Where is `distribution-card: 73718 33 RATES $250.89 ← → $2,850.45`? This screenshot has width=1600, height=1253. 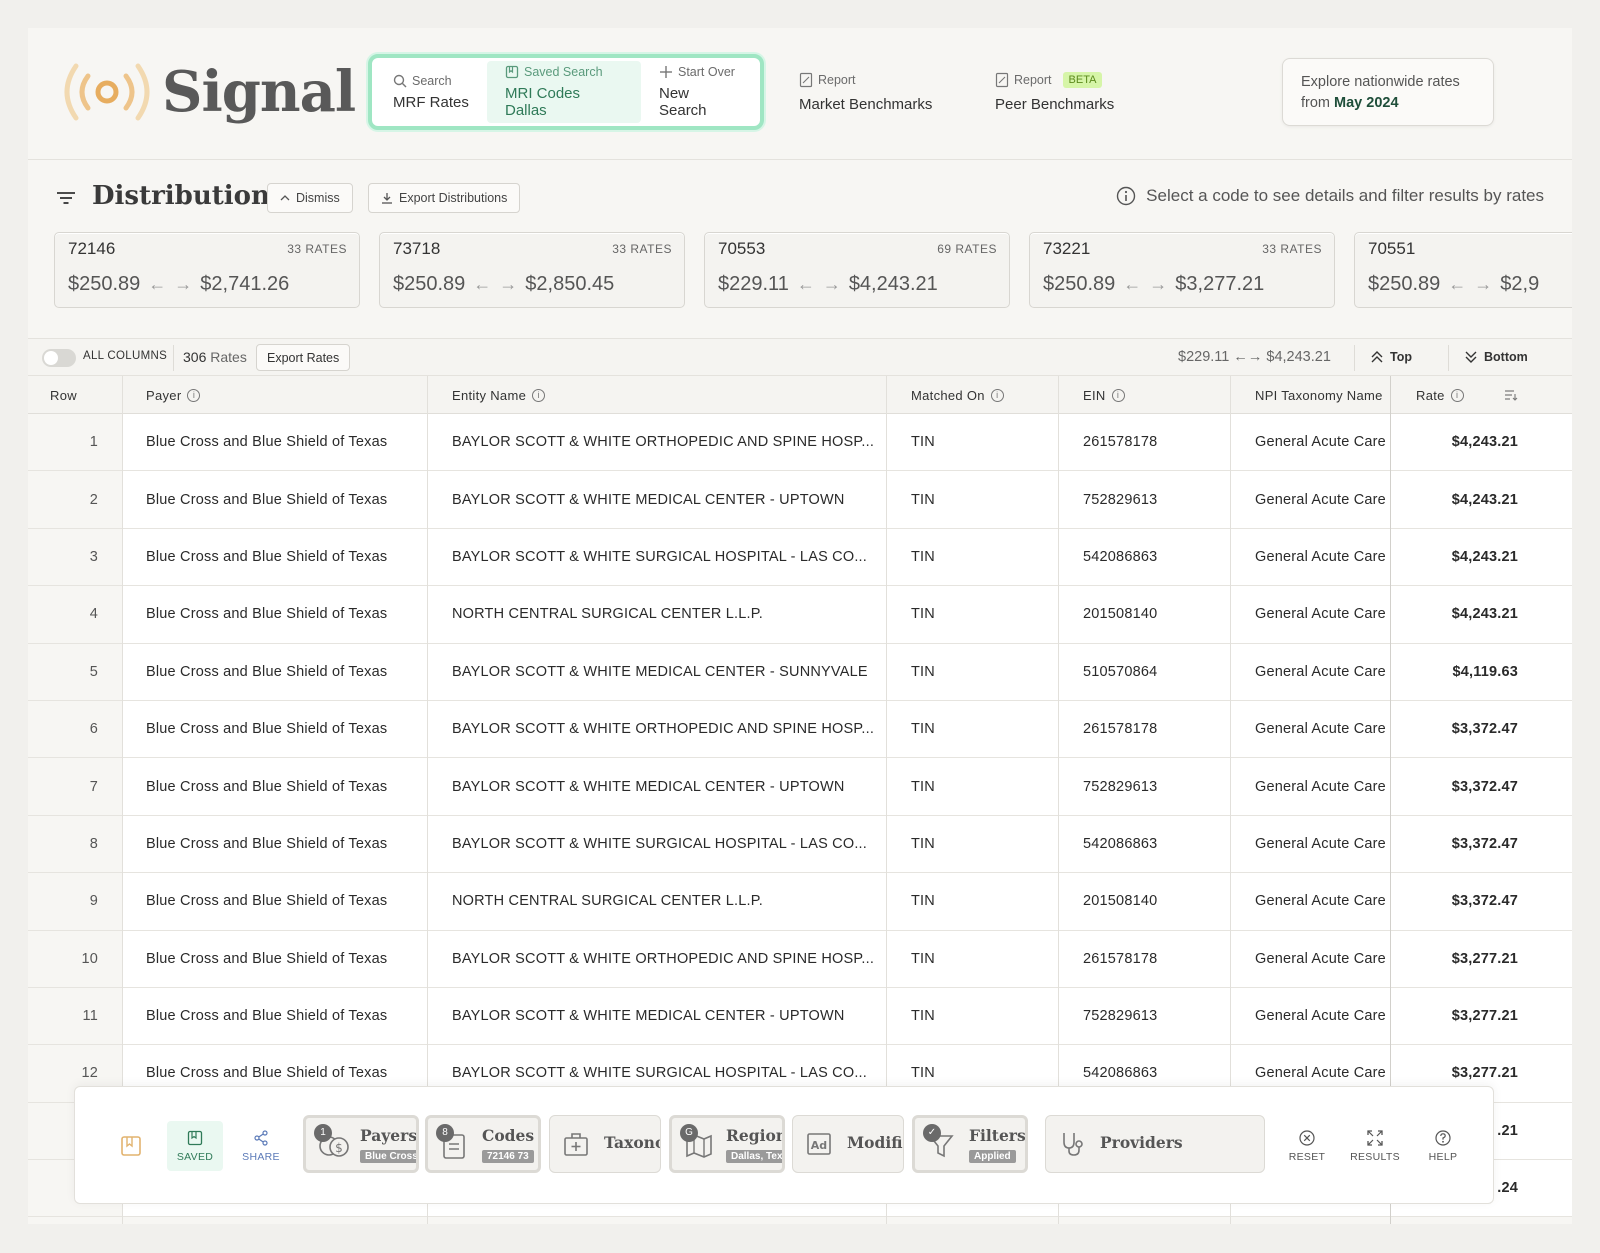
distribution-card: 73718 33 RATES $250.89 ← → $2,850.45 is located at coordinates (532, 270).